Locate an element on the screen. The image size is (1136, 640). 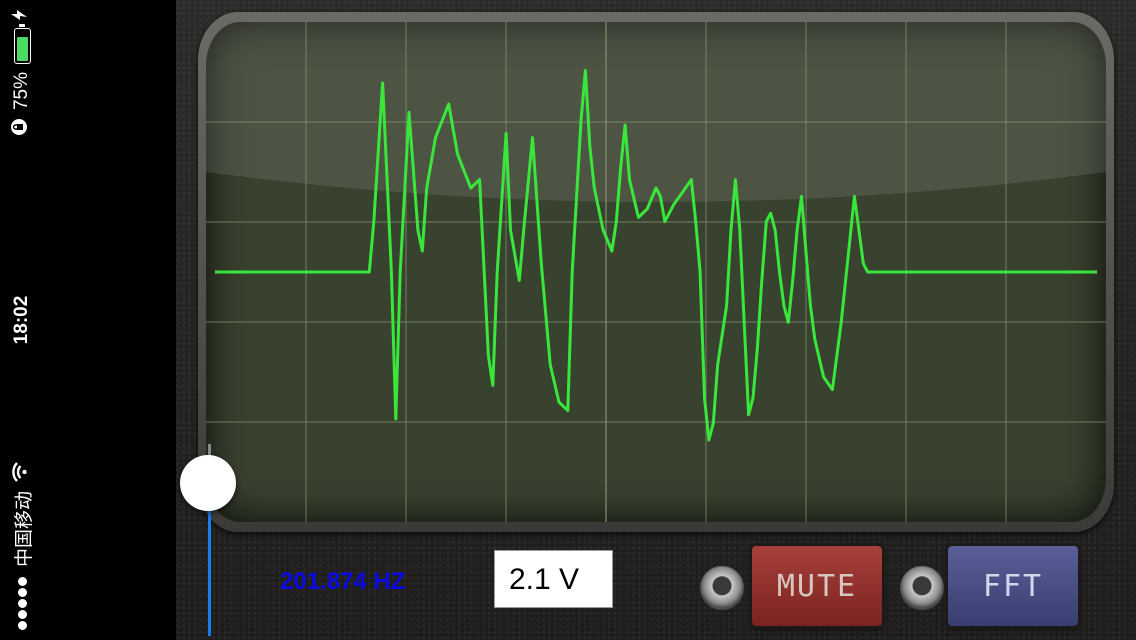
status-time: 18:02 is located at coordinates (21, 320).